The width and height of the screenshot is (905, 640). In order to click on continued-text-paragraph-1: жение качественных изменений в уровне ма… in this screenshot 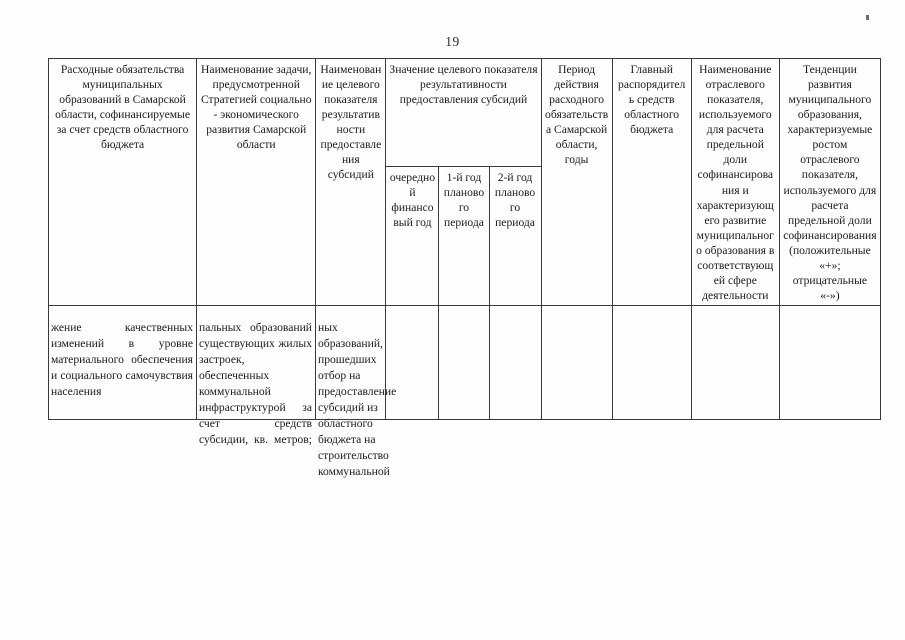, I will do `click(122, 359)`.